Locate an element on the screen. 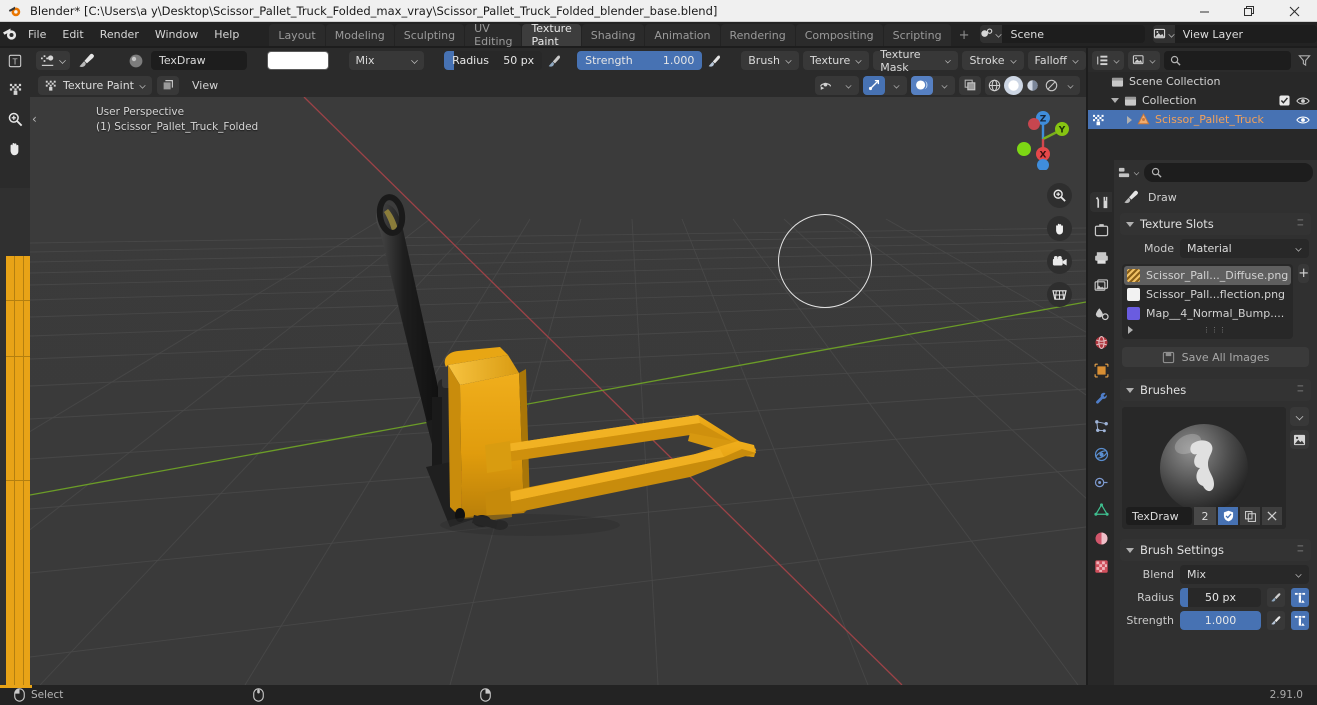 The image size is (1317, 705). brush-preset-dropdown is located at coordinates (53, 60).